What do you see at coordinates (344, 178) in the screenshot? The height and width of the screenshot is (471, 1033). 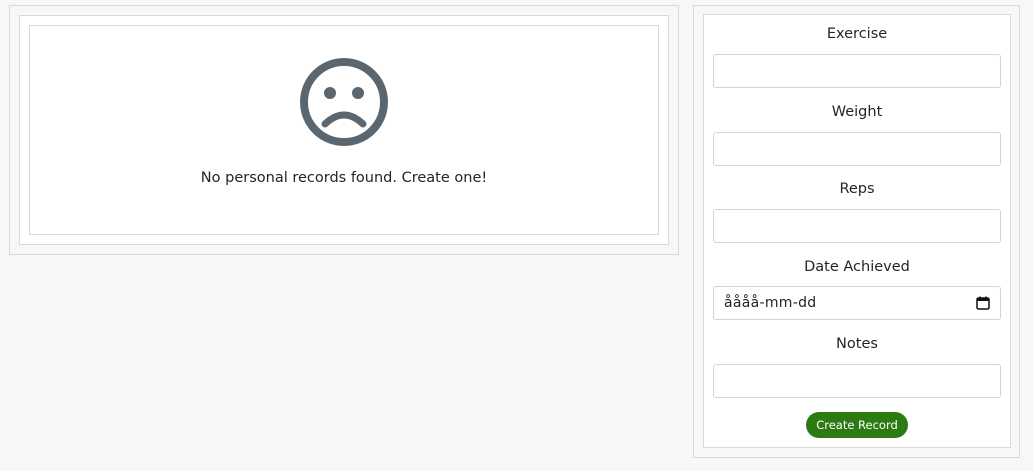 I see `empty-state-message: No personal records found. Create one!` at bounding box center [344, 178].